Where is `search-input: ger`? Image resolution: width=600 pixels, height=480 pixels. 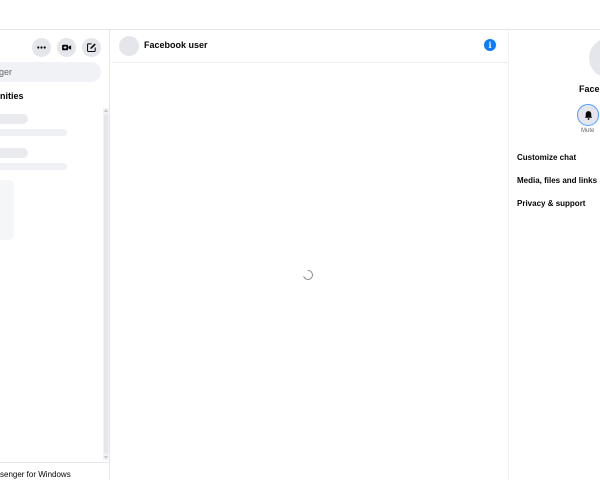
search-input: ger is located at coordinates (50, 72).